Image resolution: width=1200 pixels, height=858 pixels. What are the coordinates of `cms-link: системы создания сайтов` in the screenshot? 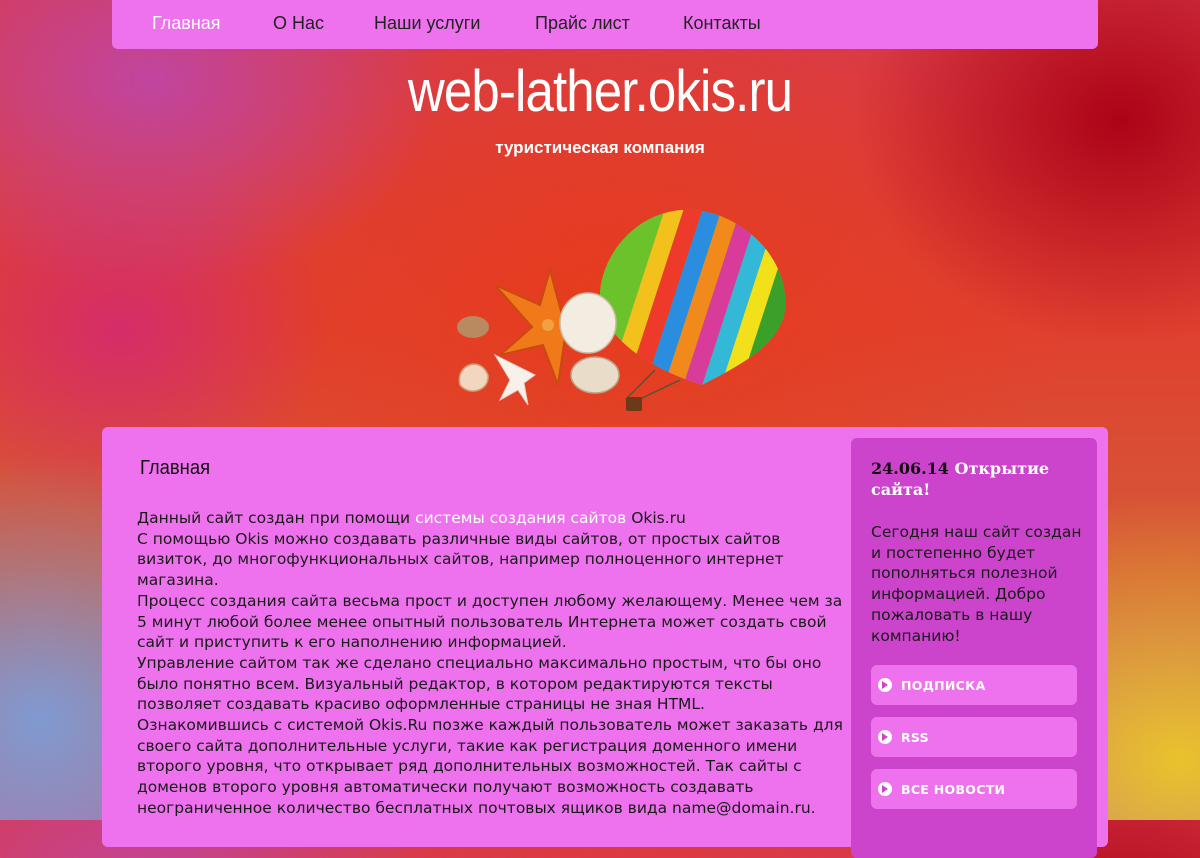 It's located at (520, 518).